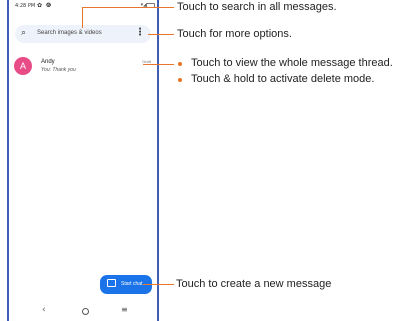  What do you see at coordinates (23, 66) in the screenshot?
I see `avatar: A` at bounding box center [23, 66].